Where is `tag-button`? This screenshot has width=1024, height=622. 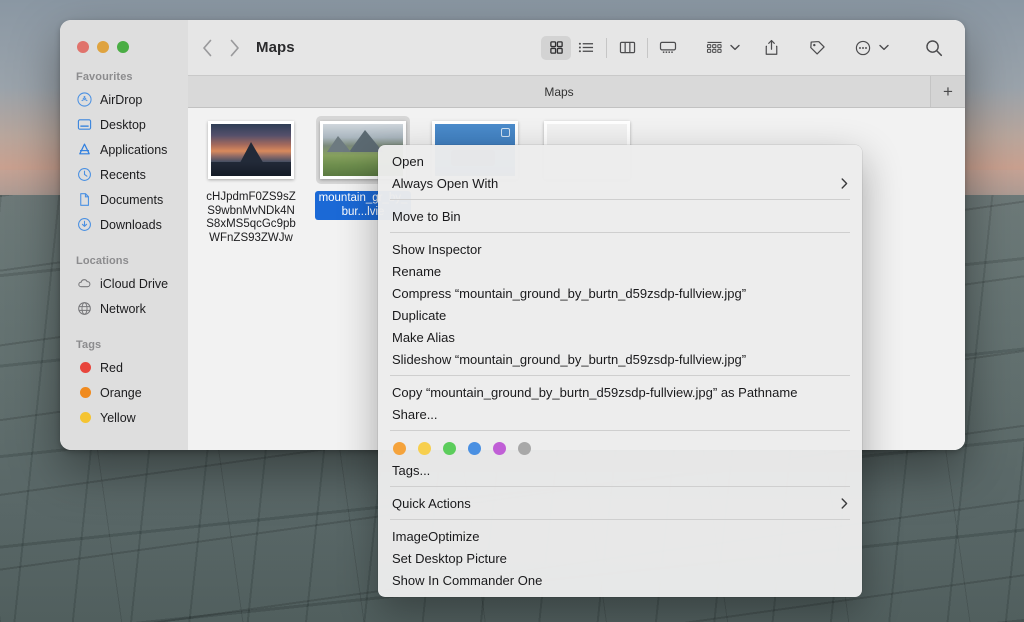 tag-button is located at coordinates (817, 48).